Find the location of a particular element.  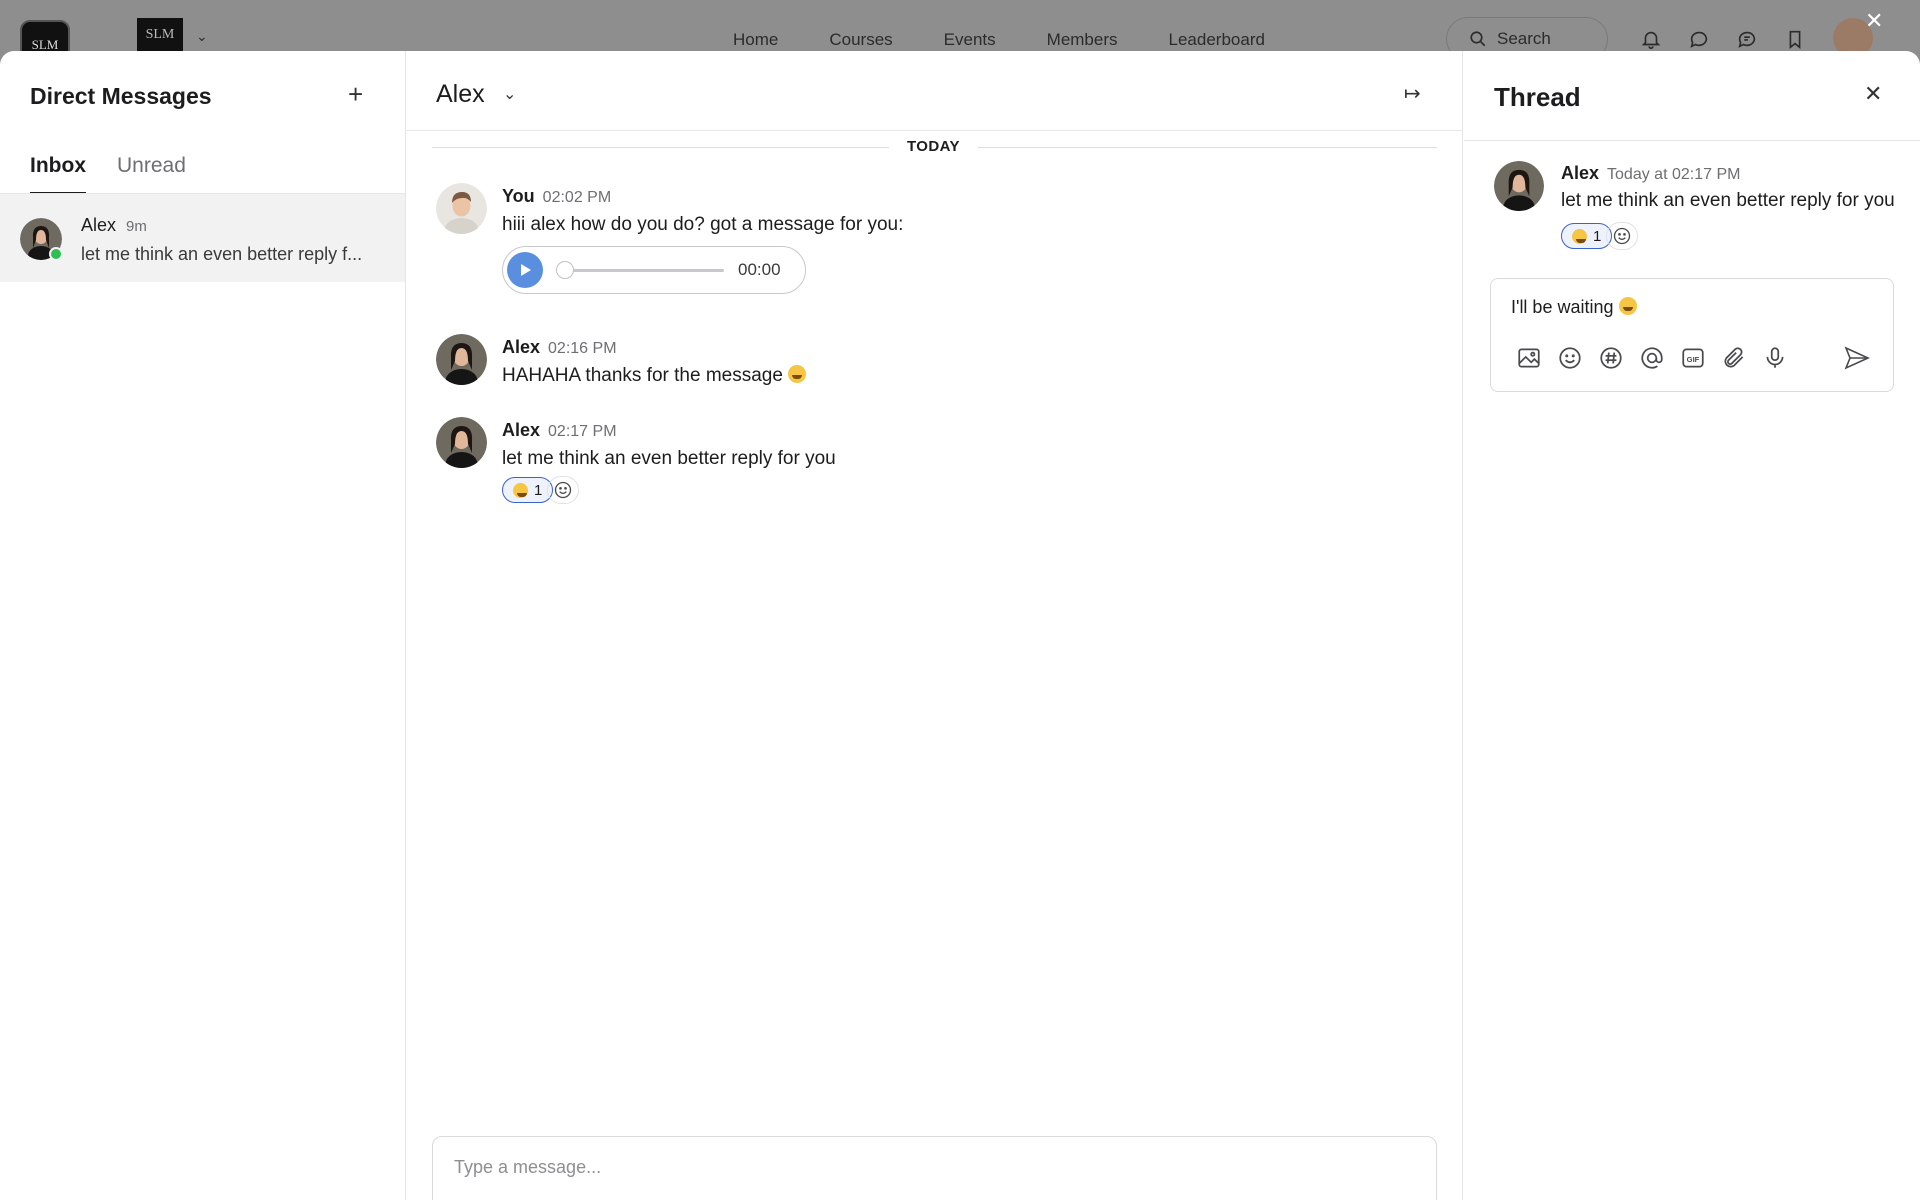

mention-button is located at coordinates (1652, 360).